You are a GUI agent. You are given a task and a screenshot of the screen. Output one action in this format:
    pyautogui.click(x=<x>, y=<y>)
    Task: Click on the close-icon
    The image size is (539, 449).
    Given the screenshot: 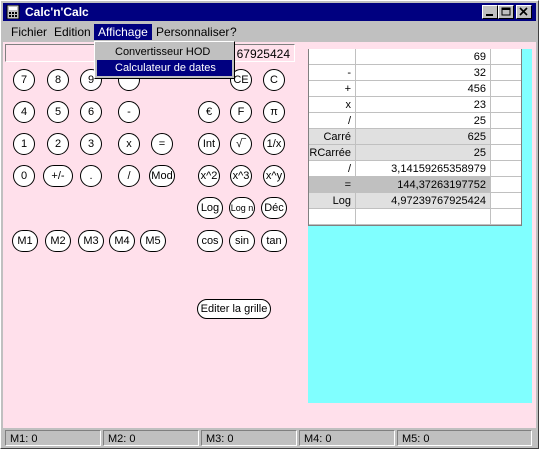 What is the action you would take?
    pyautogui.click(x=523, y=11)
    